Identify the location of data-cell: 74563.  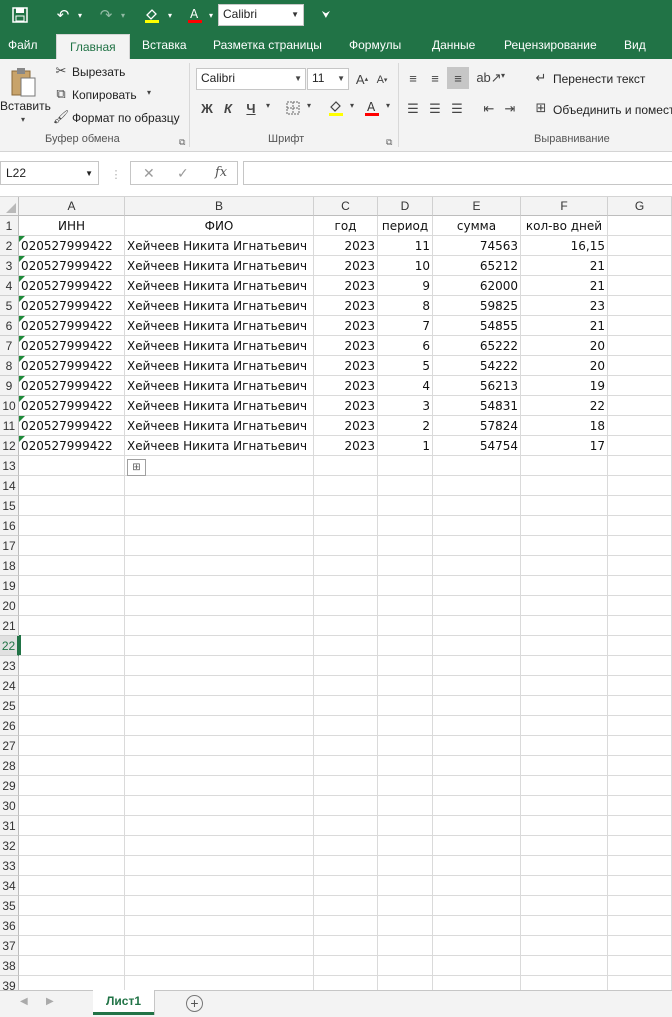
(477, 246).